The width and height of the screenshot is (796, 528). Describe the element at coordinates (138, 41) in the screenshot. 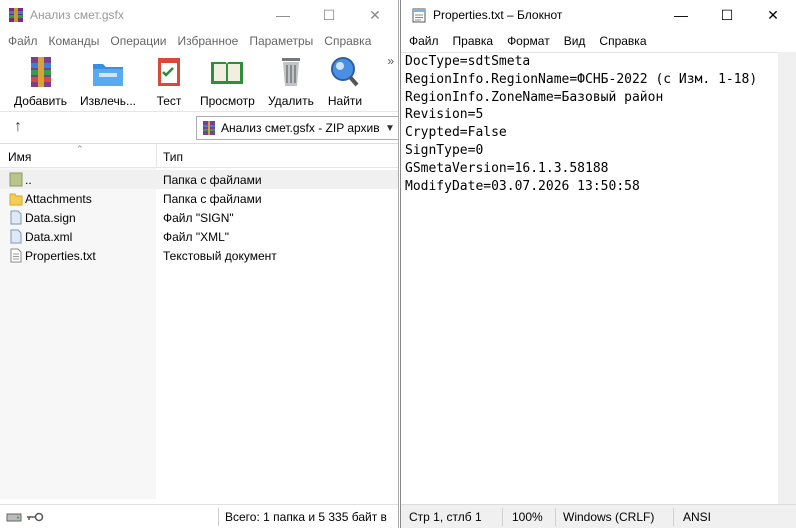

I see `menu-operations: Операции` at that location.